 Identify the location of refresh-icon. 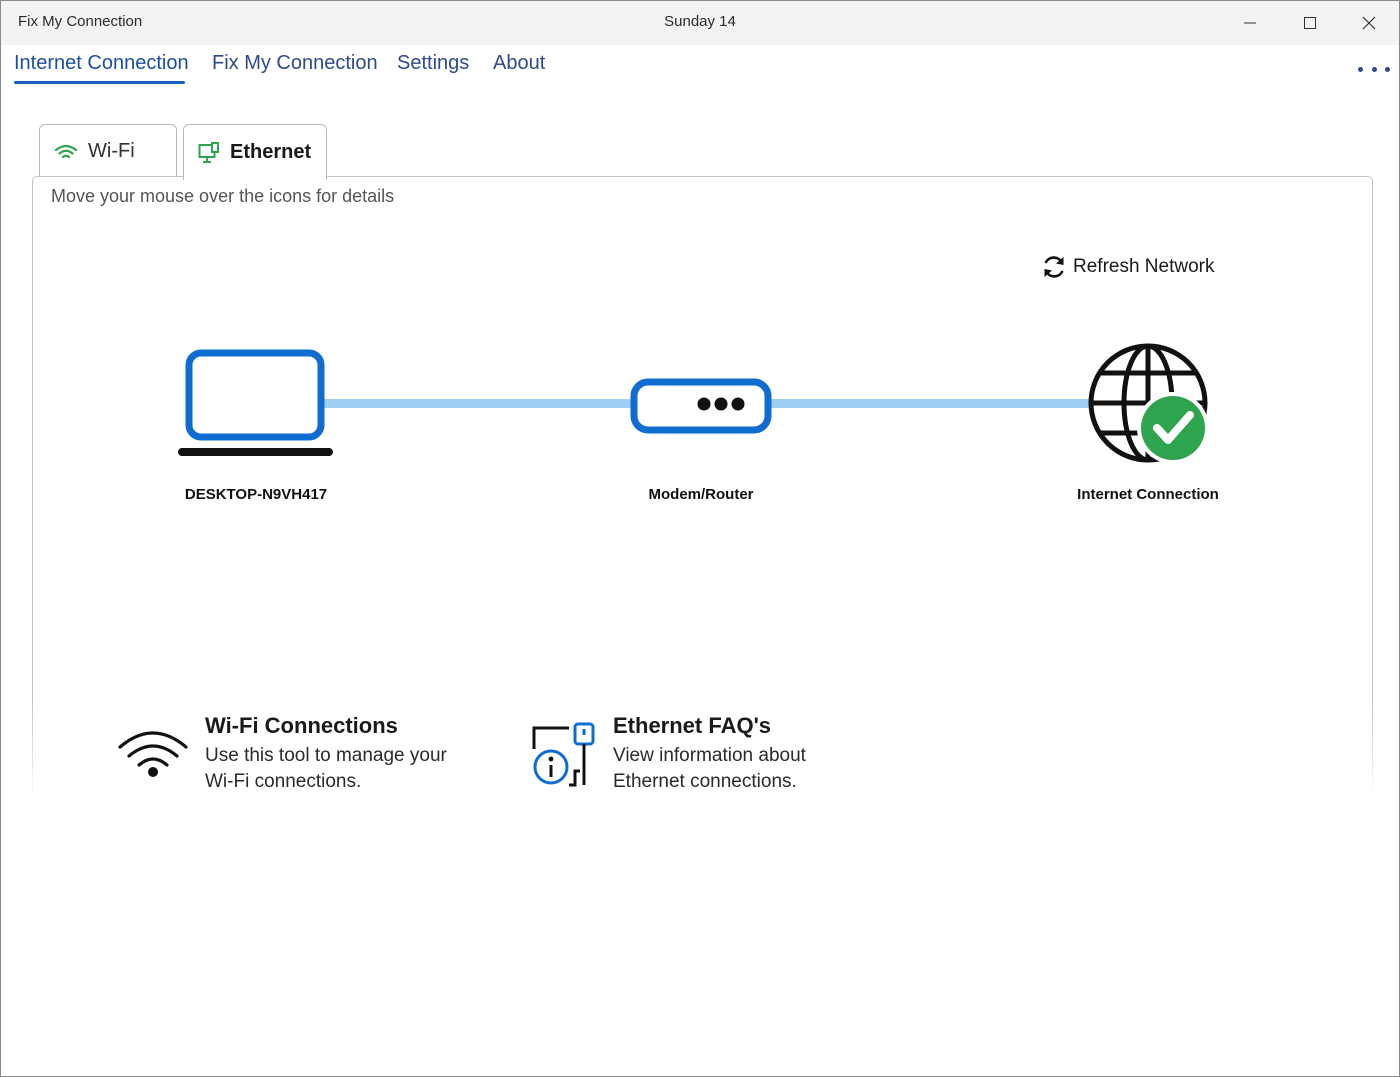
(1054, 267).